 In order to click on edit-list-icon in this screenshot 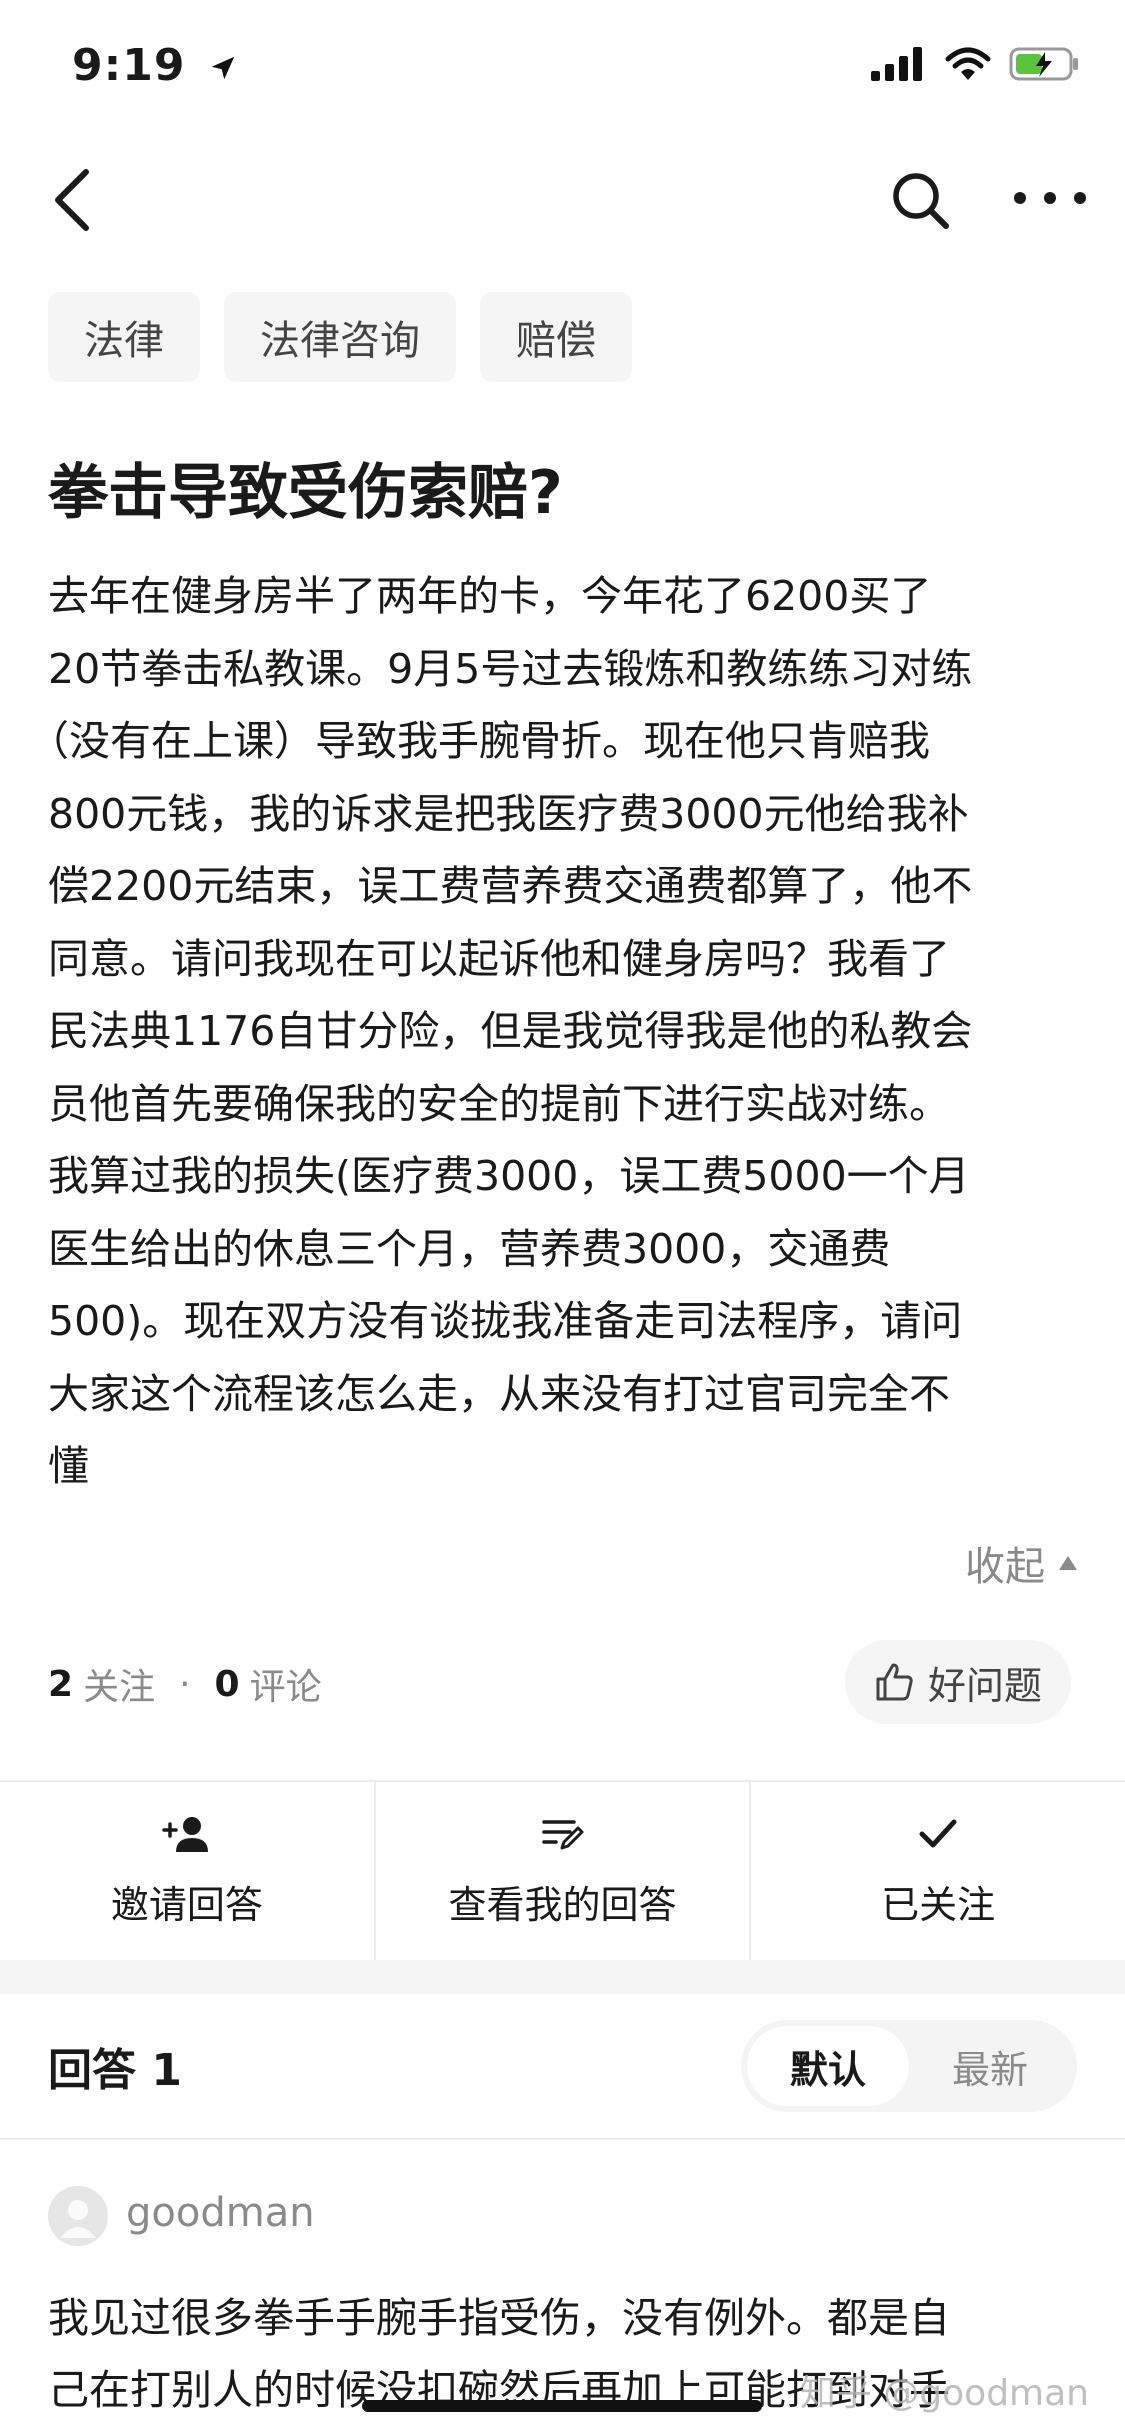, I will do `click(562, 1834)`.